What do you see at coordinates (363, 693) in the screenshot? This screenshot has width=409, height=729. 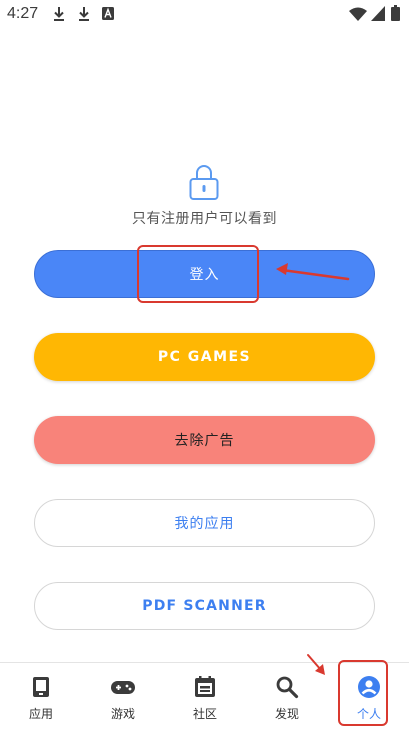 I see `annotation-highlight-profile-tab` at bounding box center [363, 693].